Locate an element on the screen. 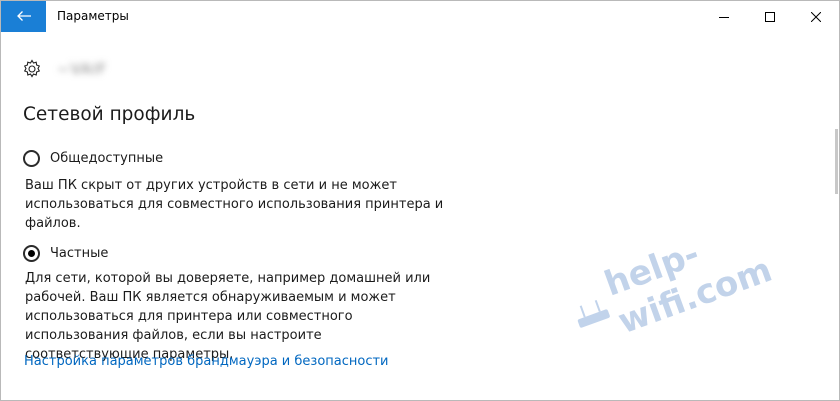  arrow-left-icon is located at coordinates (24, 16).